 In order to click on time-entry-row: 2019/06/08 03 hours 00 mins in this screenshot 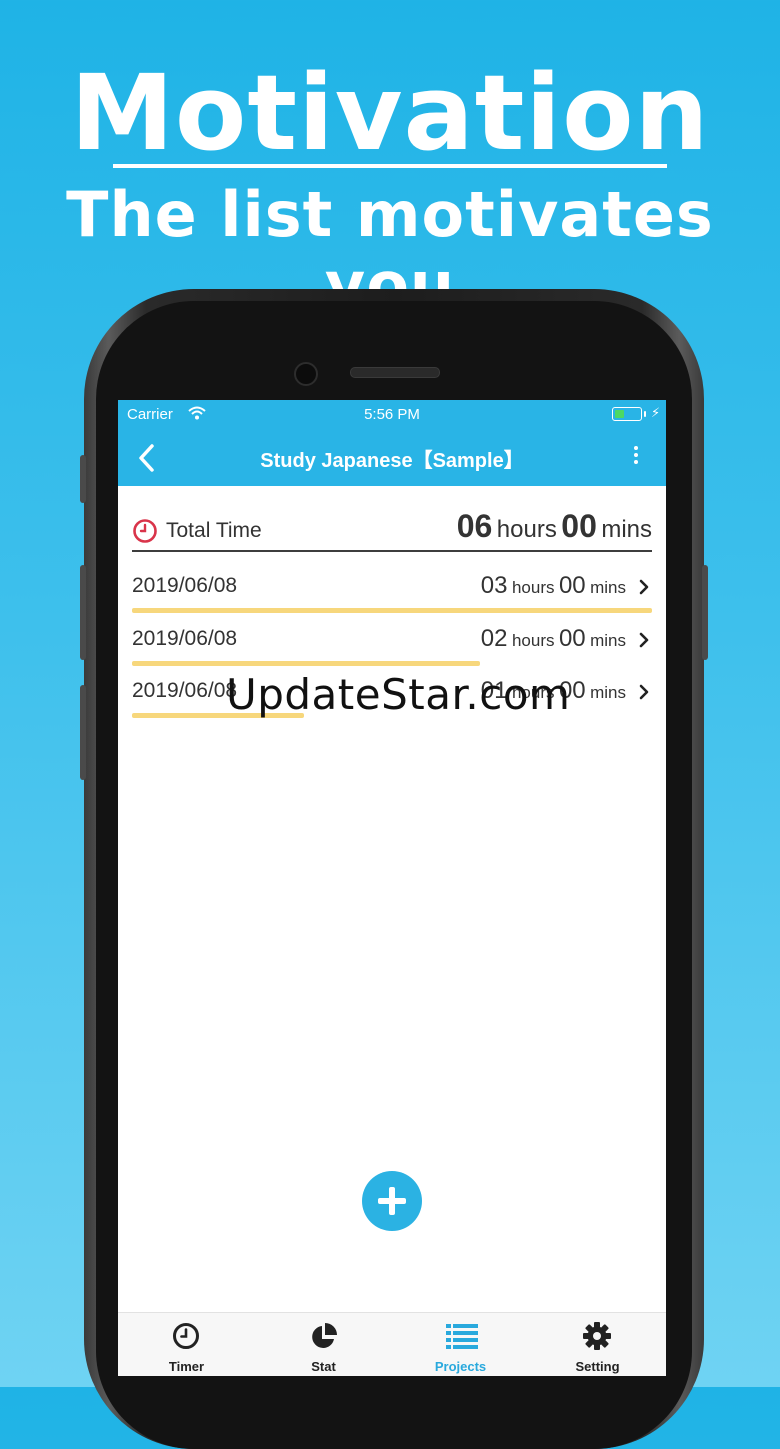, I will do `click(392, 594)`.